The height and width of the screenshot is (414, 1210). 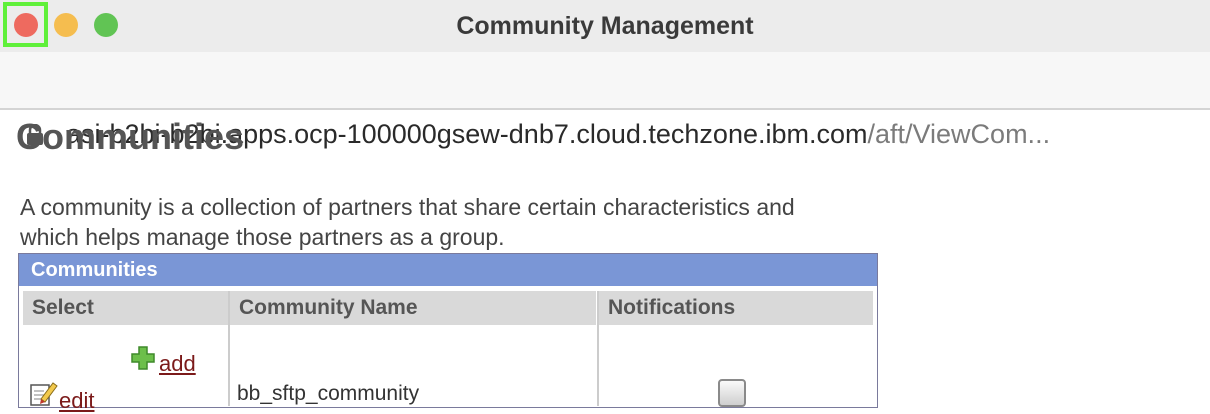 I want to click on add-community-link: add, so click(x=177, y=364).